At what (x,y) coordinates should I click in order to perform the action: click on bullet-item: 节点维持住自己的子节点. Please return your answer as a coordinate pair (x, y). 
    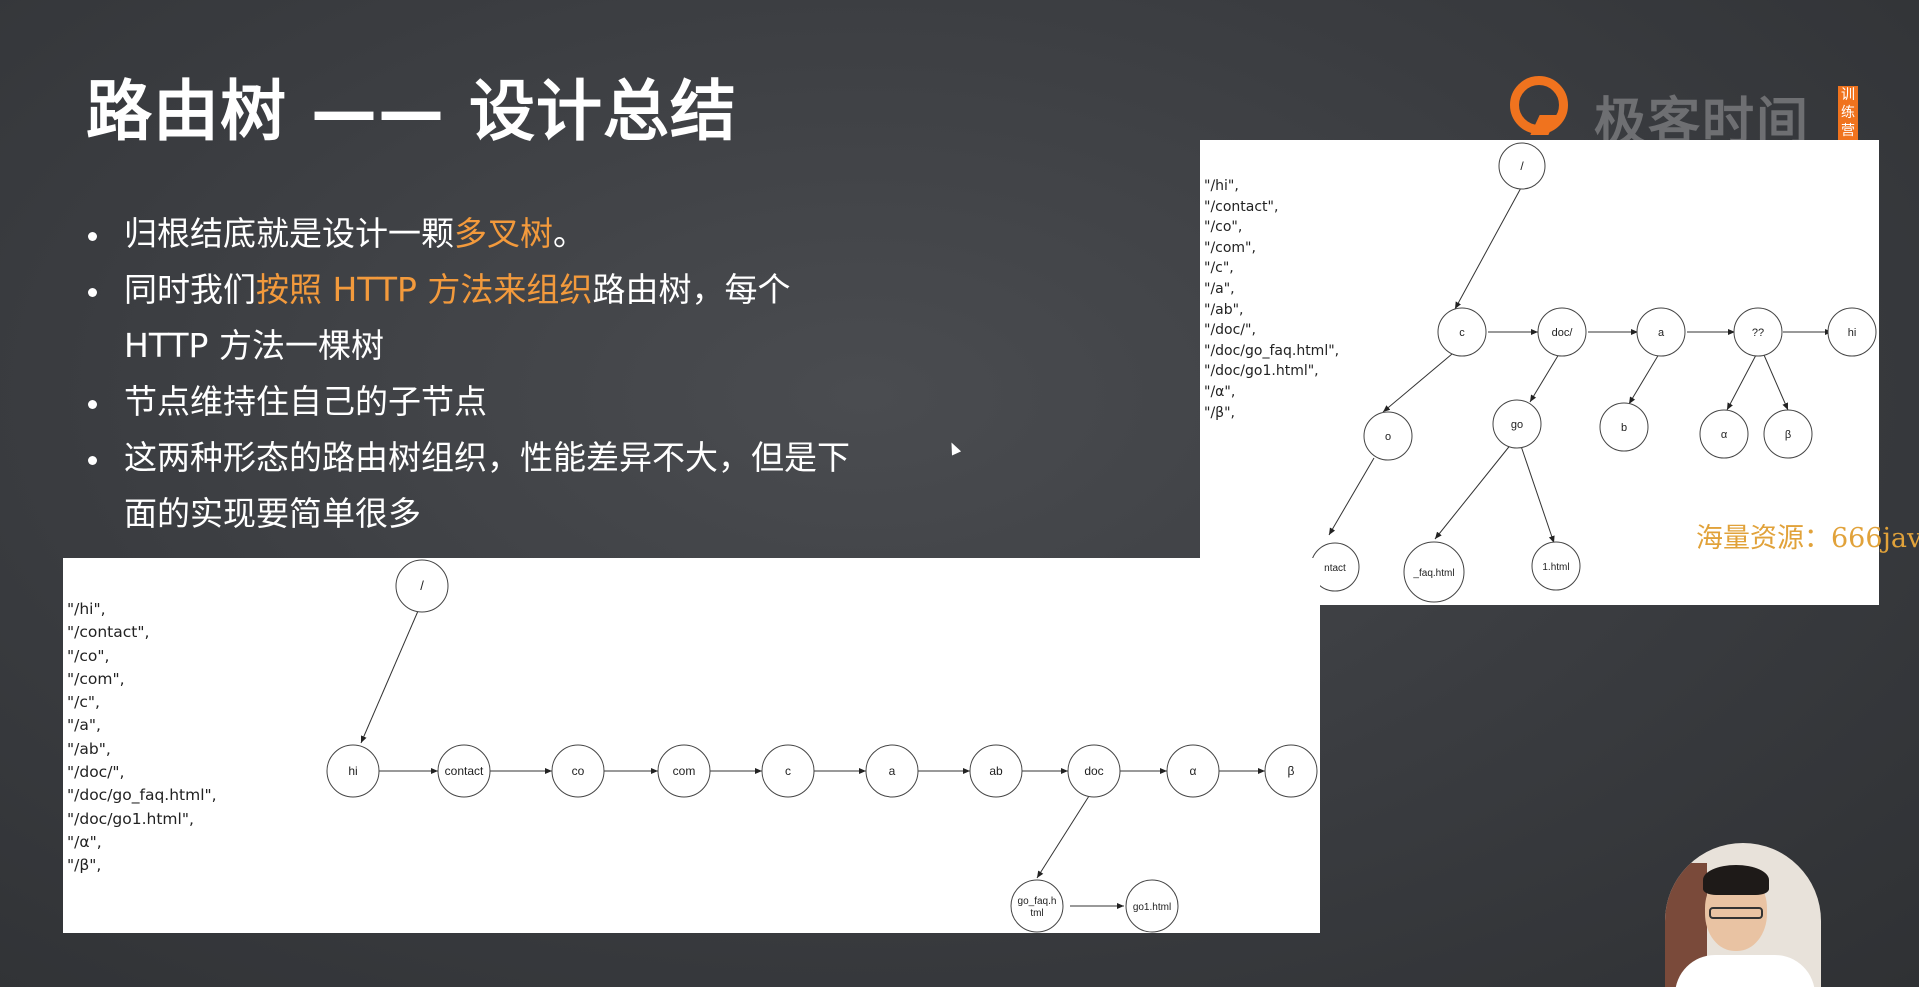
    Looking at the image, I should click on (478, 402).